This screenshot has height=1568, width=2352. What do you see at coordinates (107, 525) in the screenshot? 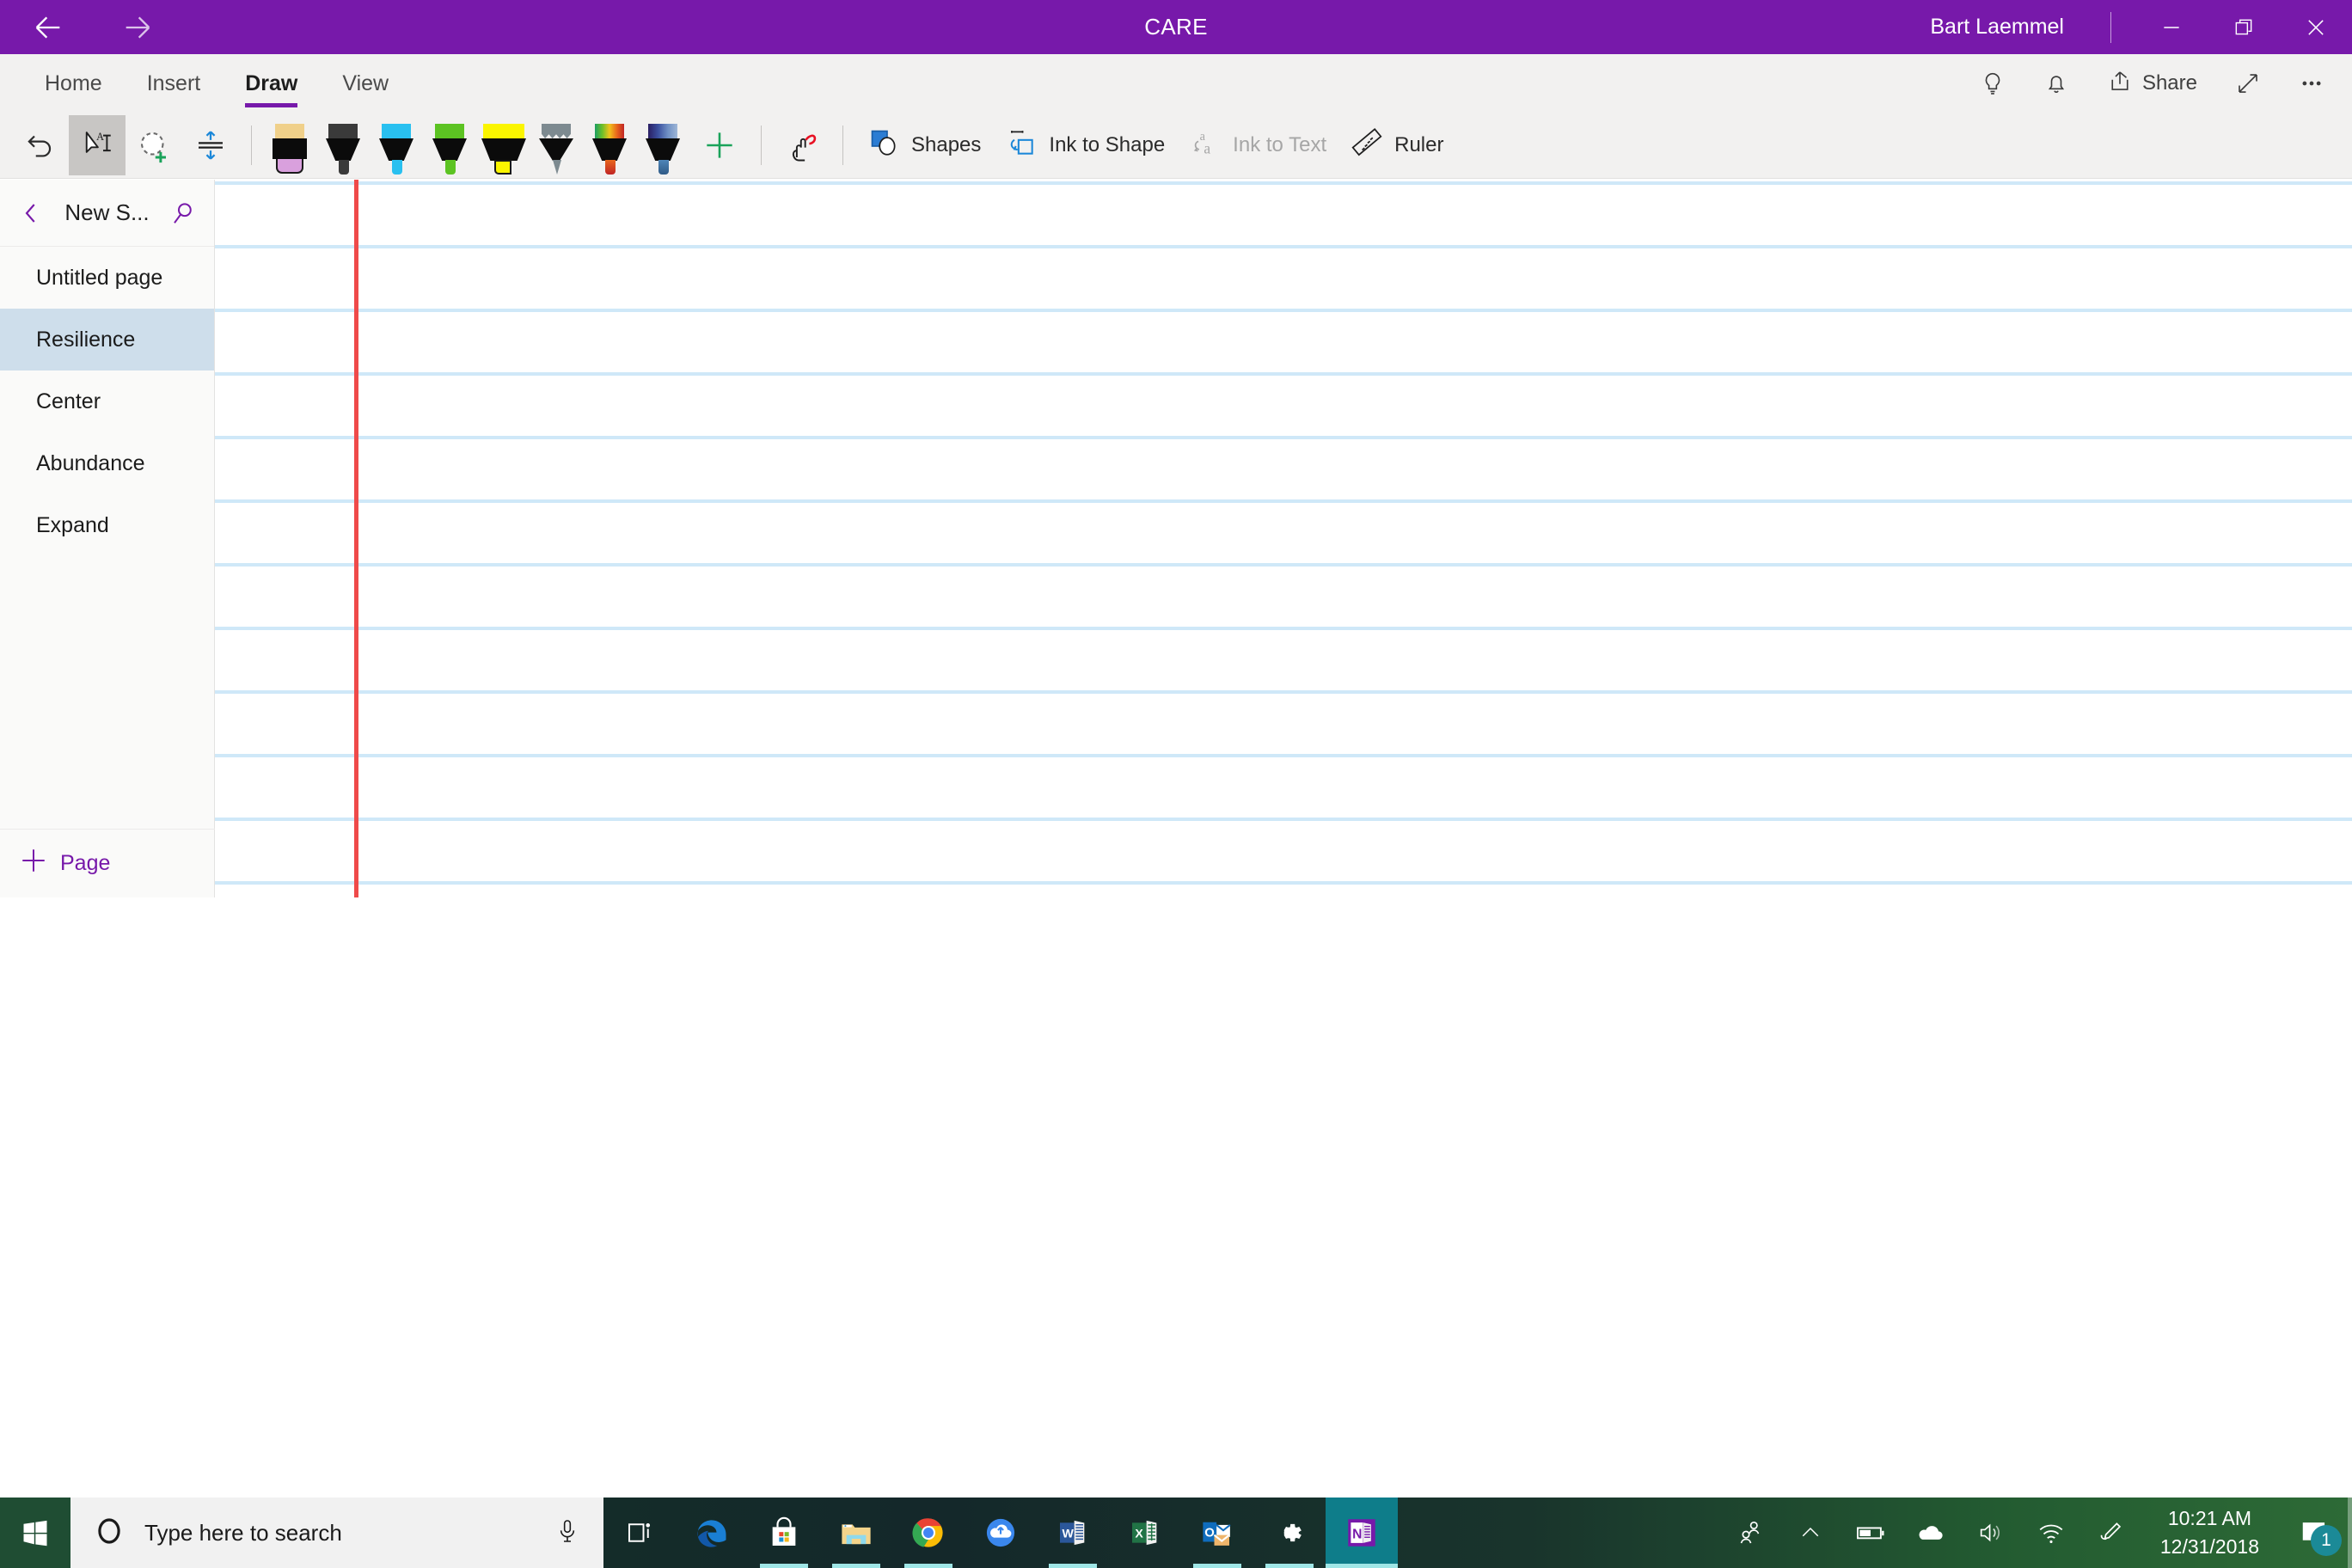
I see `sidebar-item-expand: Expand` at bounding box center [107, 525].